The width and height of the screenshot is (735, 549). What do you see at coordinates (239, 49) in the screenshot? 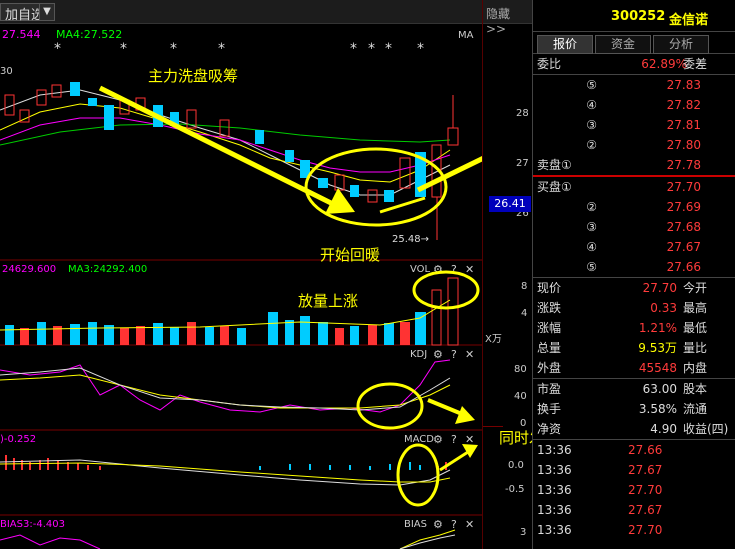
I see `star-markers: * * * * * * * *` at bounding box center [239, 49].